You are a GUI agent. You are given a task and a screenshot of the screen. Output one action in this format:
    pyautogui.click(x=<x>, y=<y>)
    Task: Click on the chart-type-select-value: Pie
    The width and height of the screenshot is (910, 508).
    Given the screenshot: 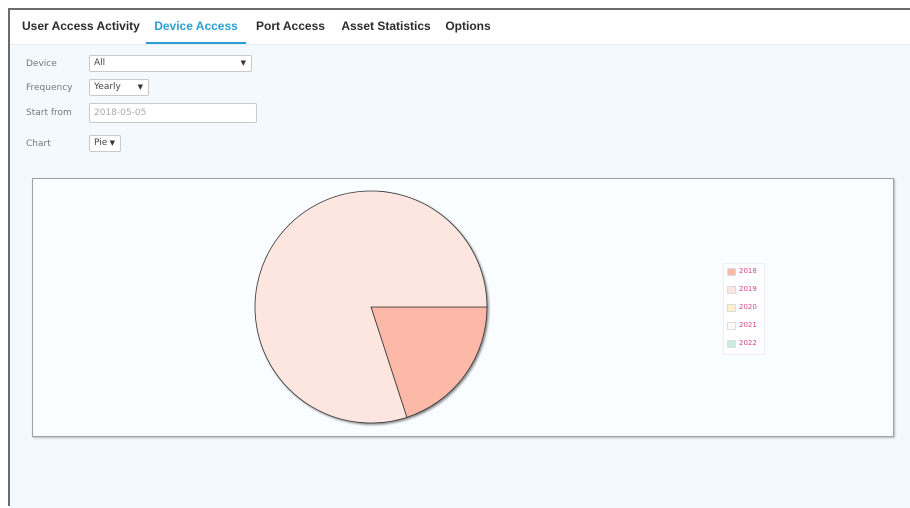 What is the action you would take?
    pyautogui.click(x=101, y=143)
    